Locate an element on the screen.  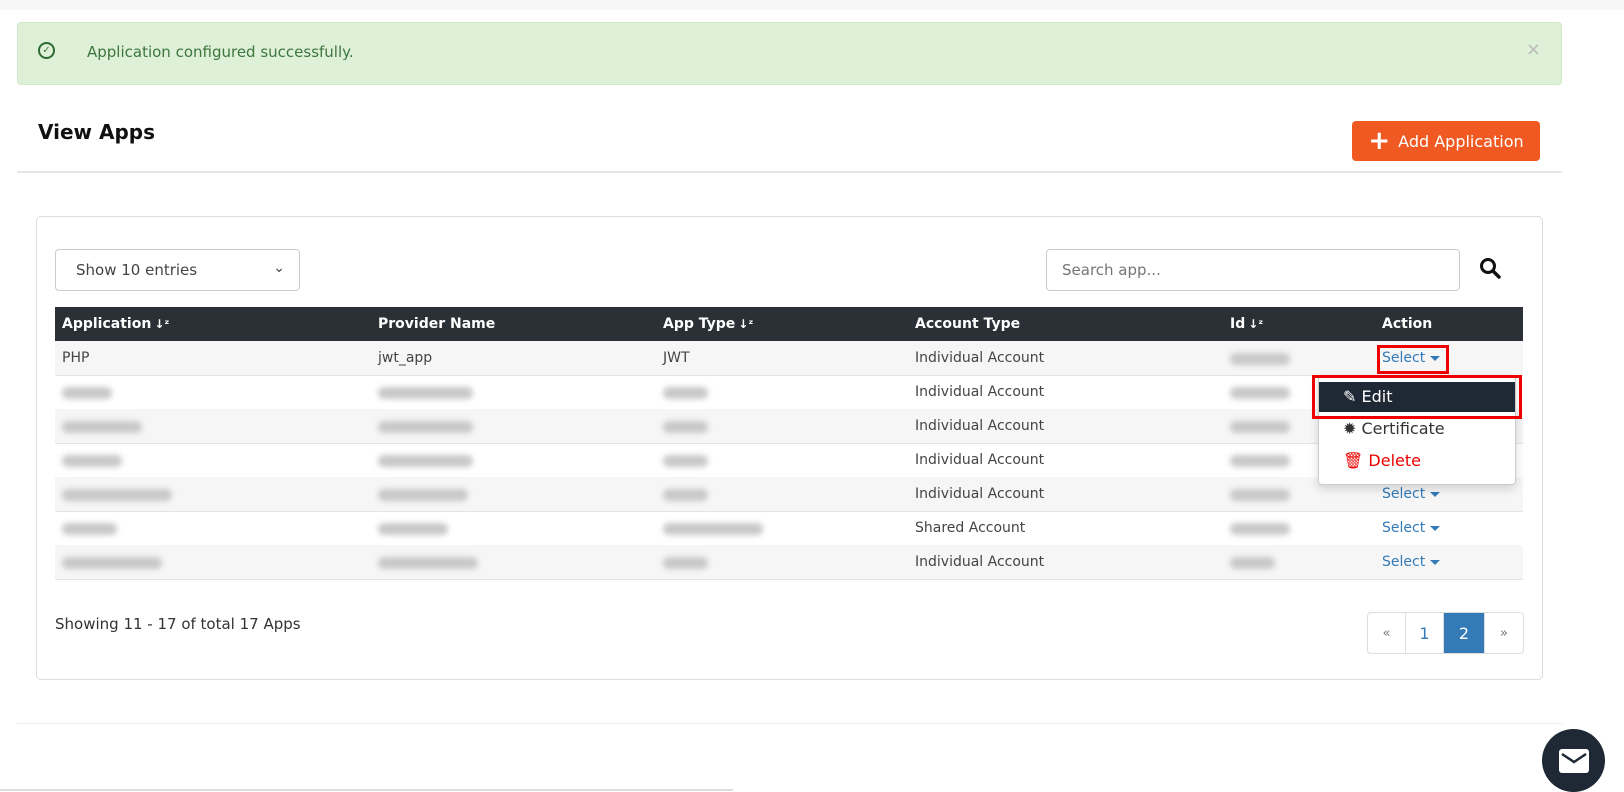
table-summary: Showing 11 - 17 of total 17 Apps is located at coordinates (178, 624).